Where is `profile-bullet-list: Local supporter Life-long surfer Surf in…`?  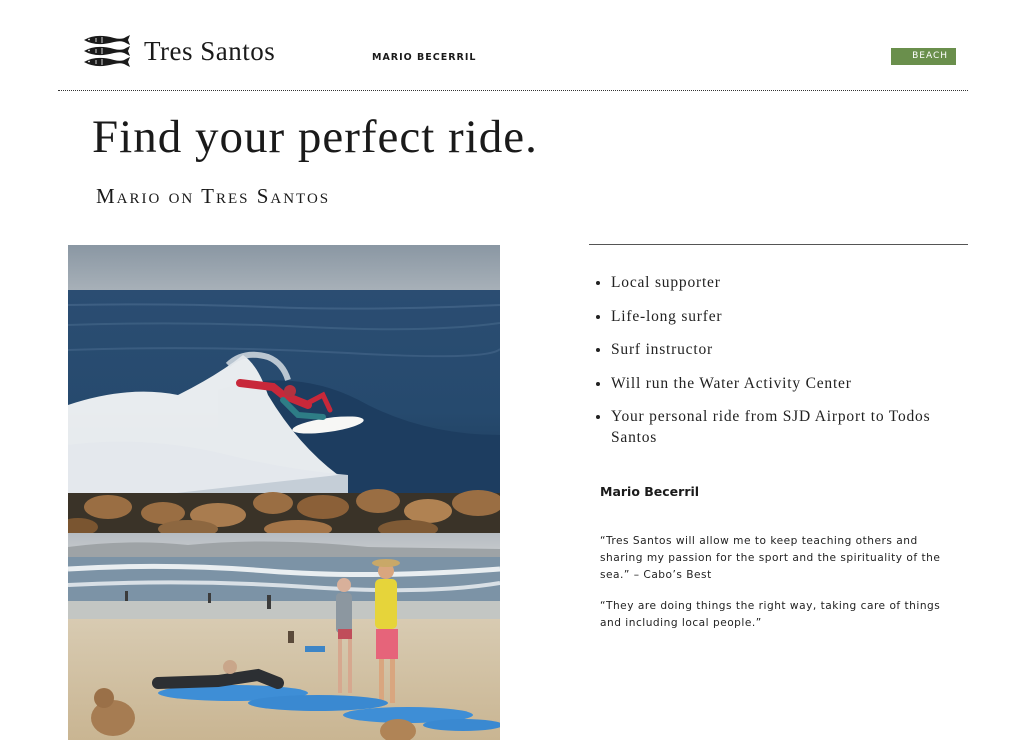 profile-bullet-list: Local supporter Life-long surfer Surf in… is located at coordinates (784, 366).